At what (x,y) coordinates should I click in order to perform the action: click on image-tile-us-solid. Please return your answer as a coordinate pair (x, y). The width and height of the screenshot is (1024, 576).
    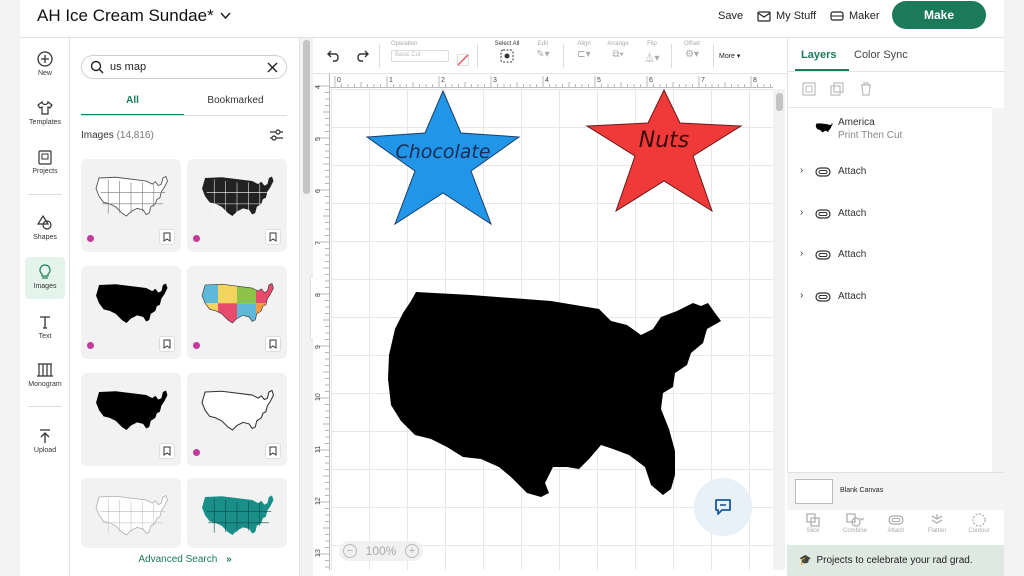
    Looking at the image, I should click on (131, 312).